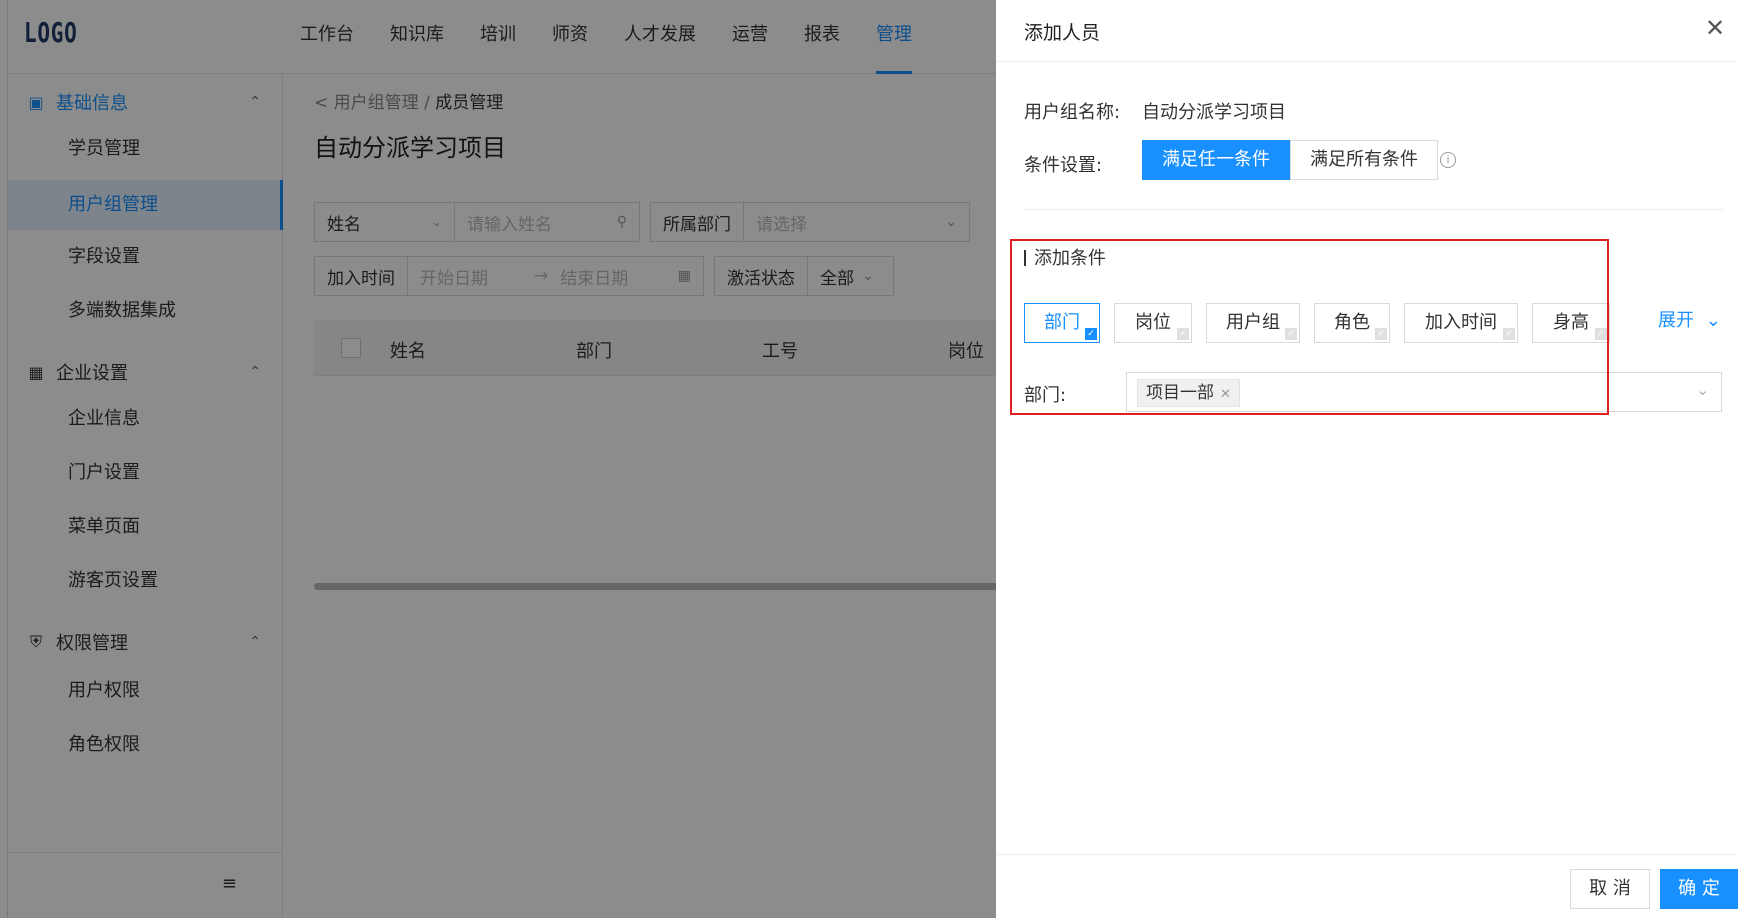 Image resolution: width=1738 pixels, height=918 pixels. Describe the element at coordinates (1062, 33) in the screenshot. I see `drawer-title: 添加人员` at that location.